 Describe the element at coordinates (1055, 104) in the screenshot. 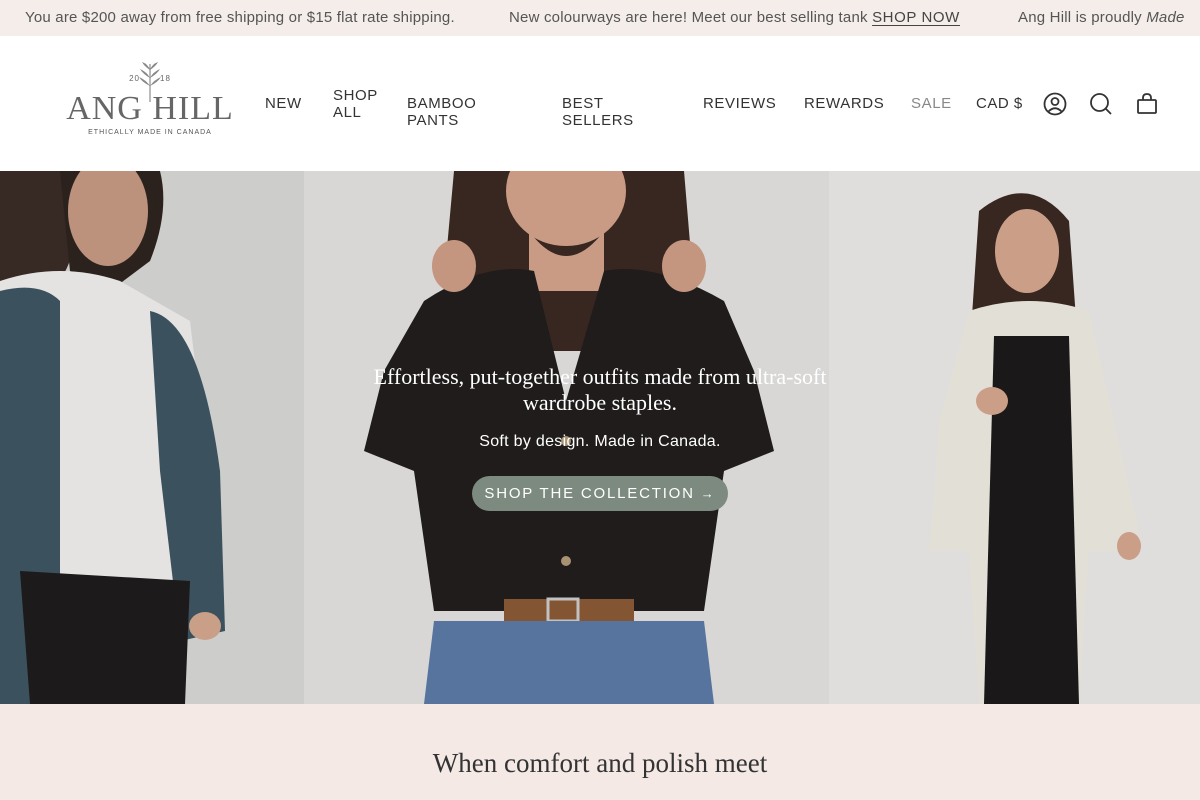

I see `account-icon` at that location.